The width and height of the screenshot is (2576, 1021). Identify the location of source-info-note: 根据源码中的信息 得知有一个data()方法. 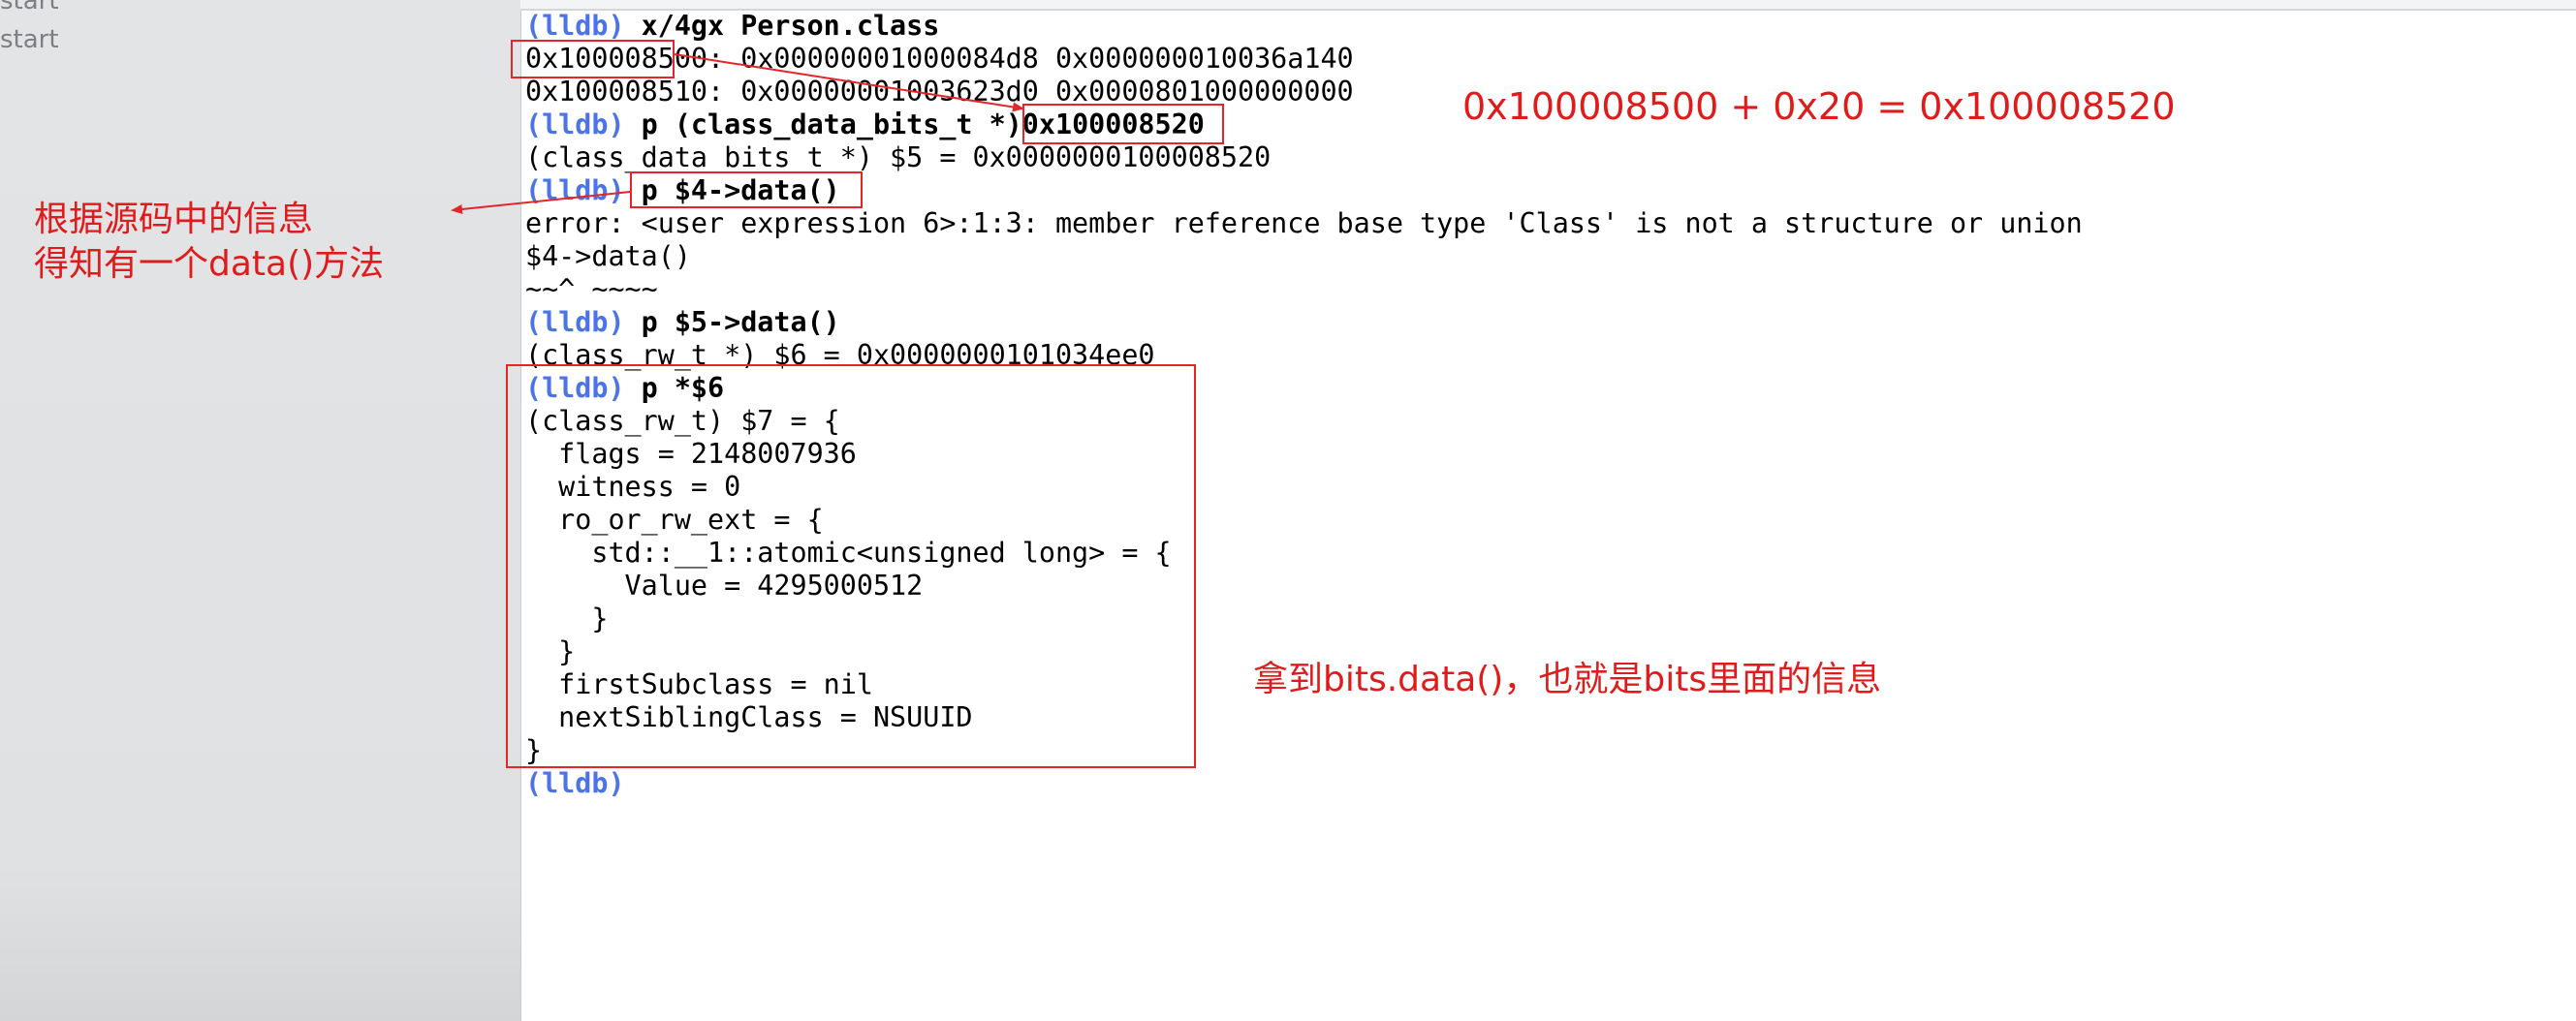
(209, 242).